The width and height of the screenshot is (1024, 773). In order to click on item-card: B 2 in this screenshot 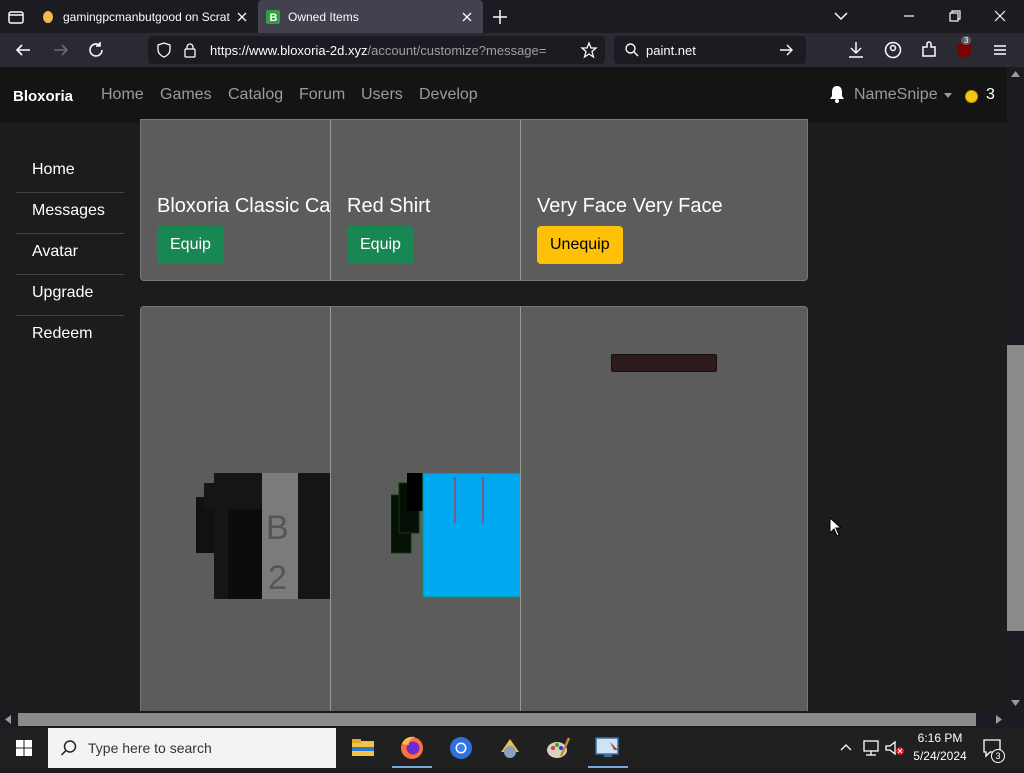, I will do `click(236, 509)`.